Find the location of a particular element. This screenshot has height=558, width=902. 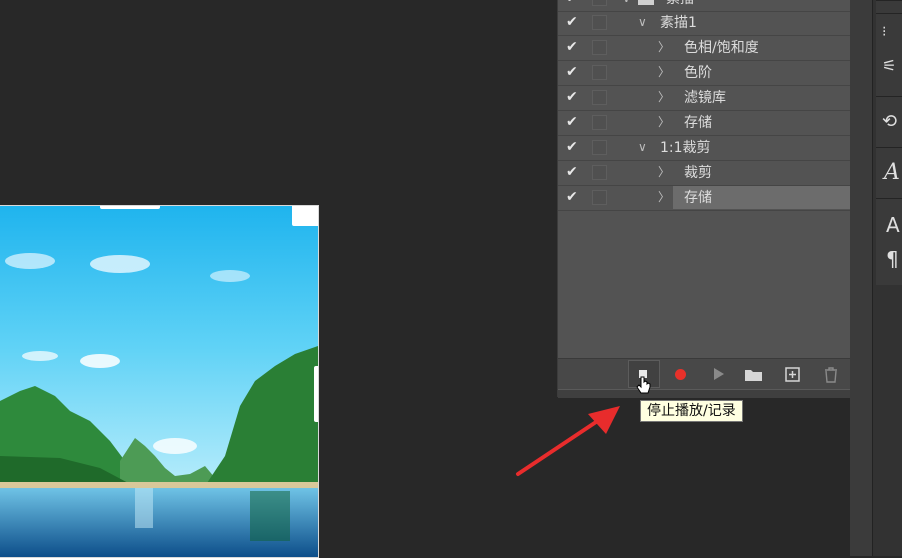

record-icon is located at coordinates (680, 374).